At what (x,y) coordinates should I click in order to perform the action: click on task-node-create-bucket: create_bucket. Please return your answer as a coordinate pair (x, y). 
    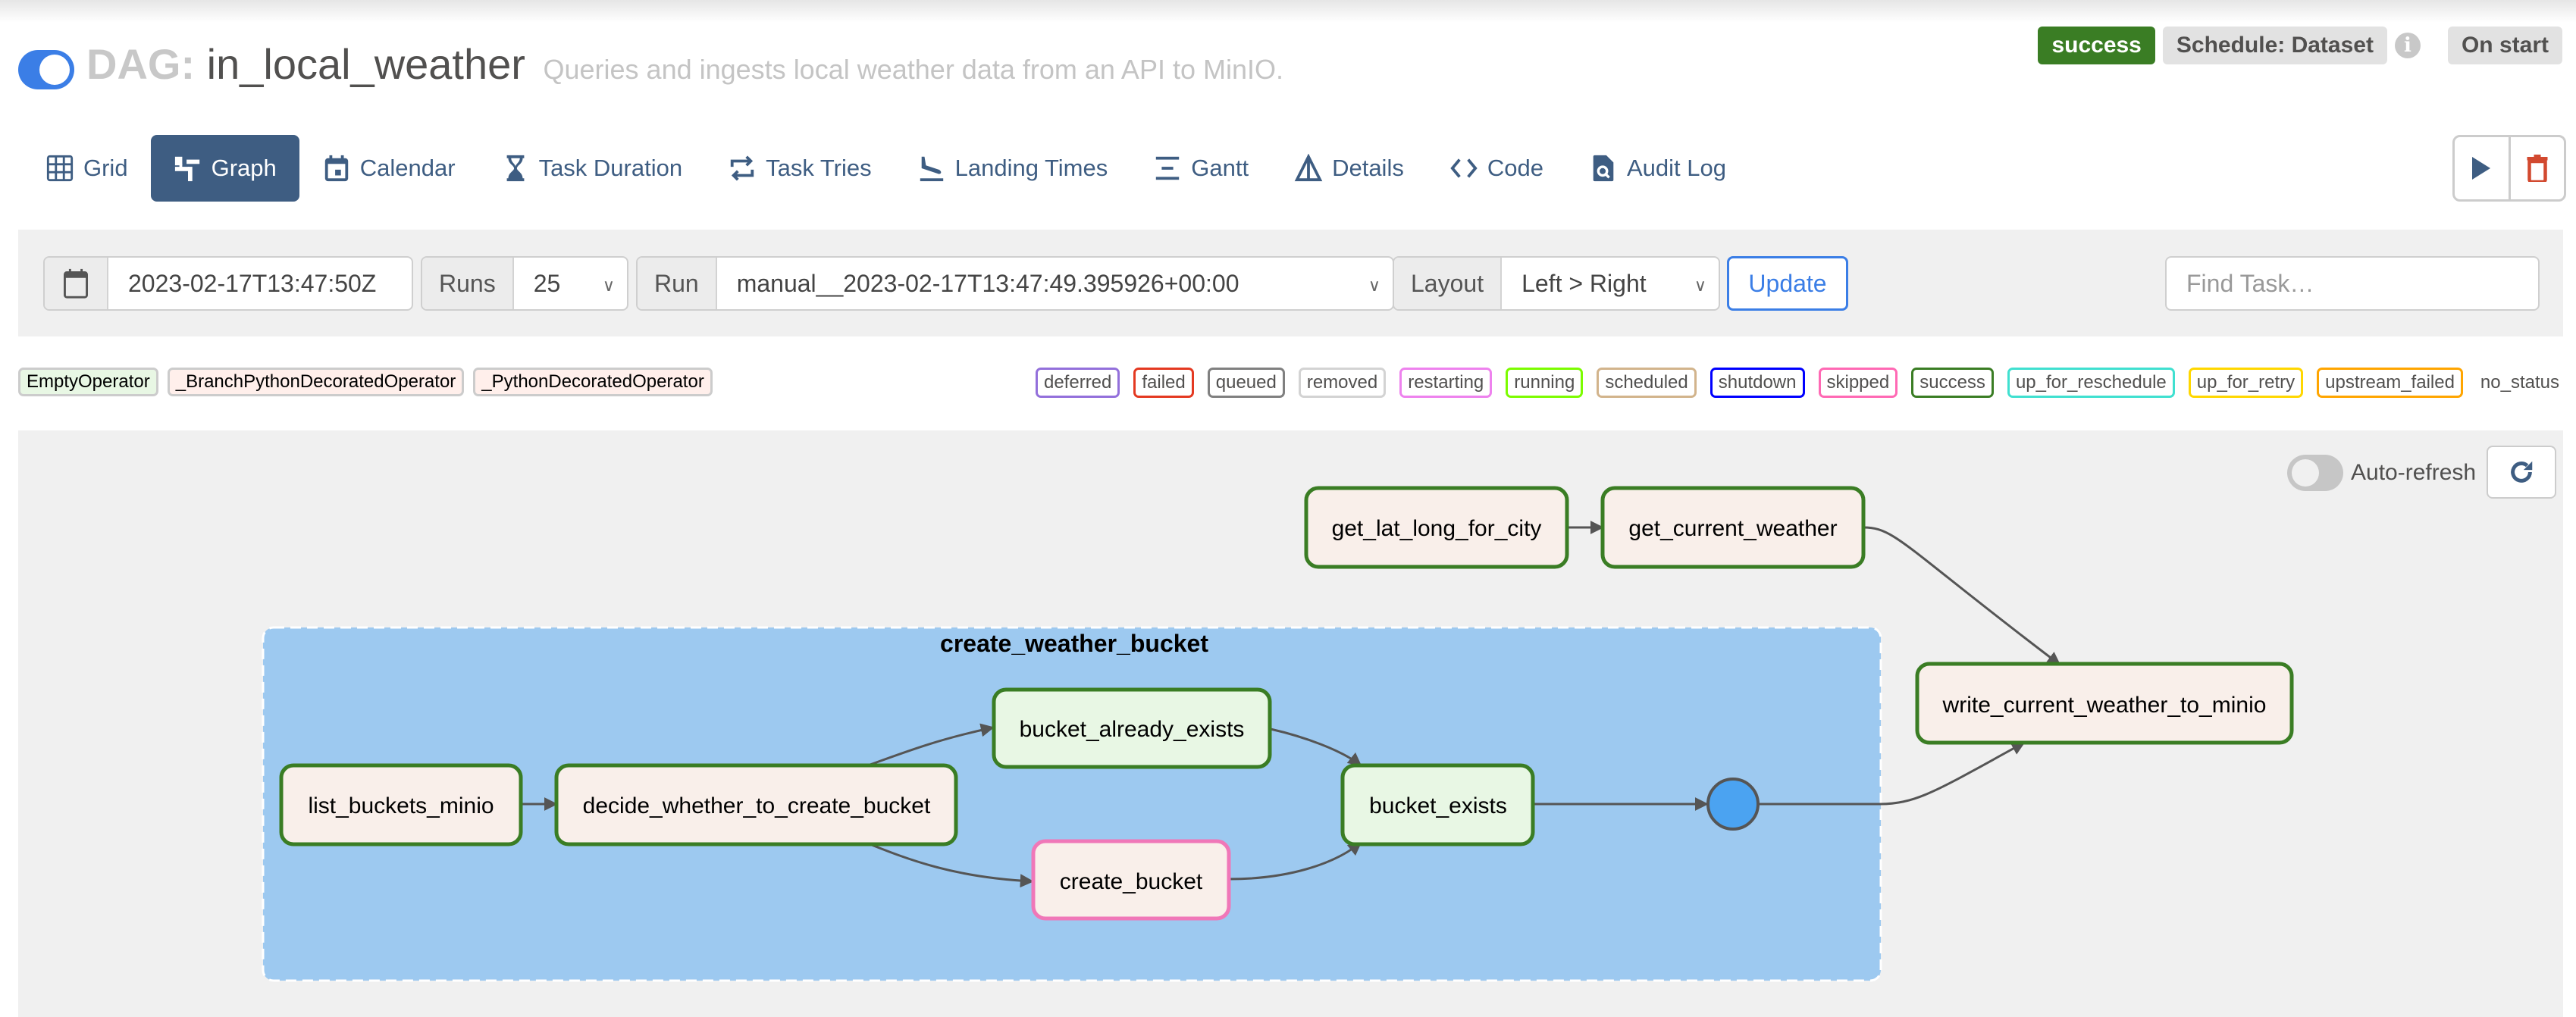
    Looking at the image, I should click on (1131, 880).